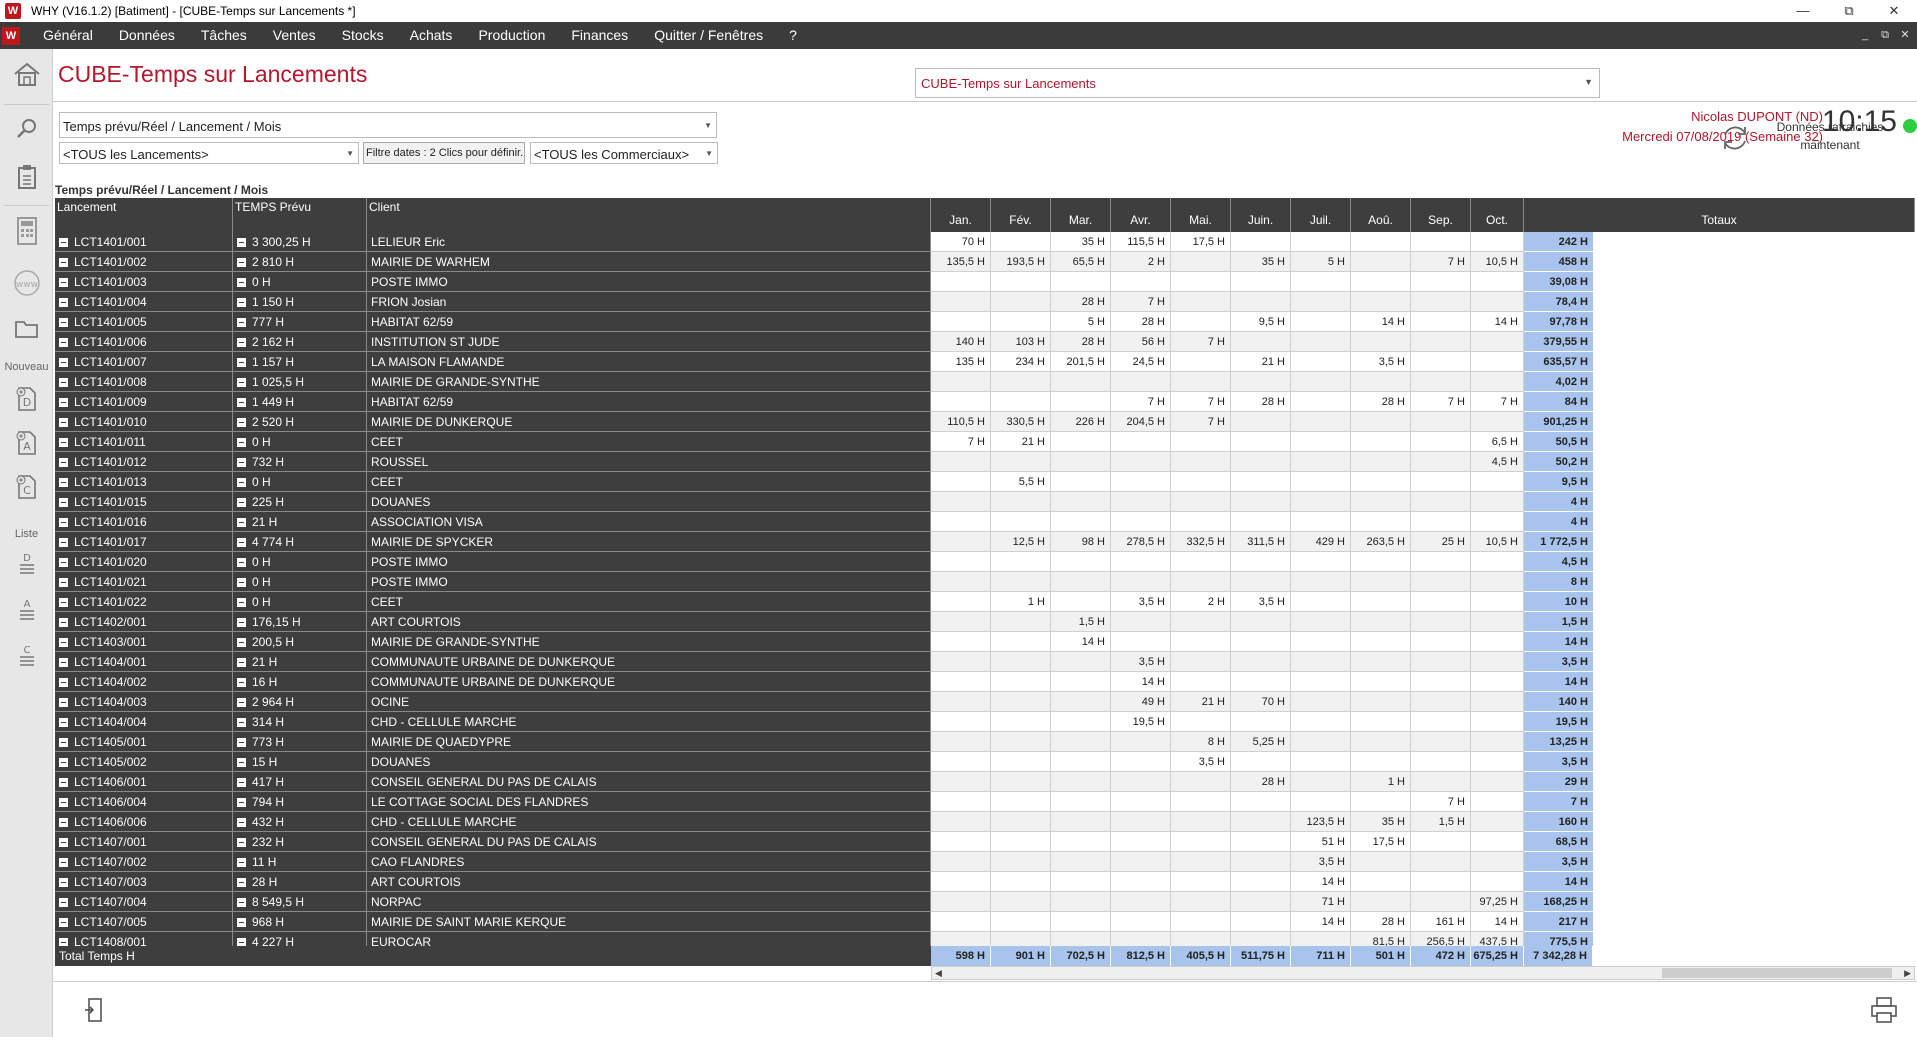  Describe the element at coordinates (1558, 882) in the screenshot. I see `total-cell: 14 H` at that location.